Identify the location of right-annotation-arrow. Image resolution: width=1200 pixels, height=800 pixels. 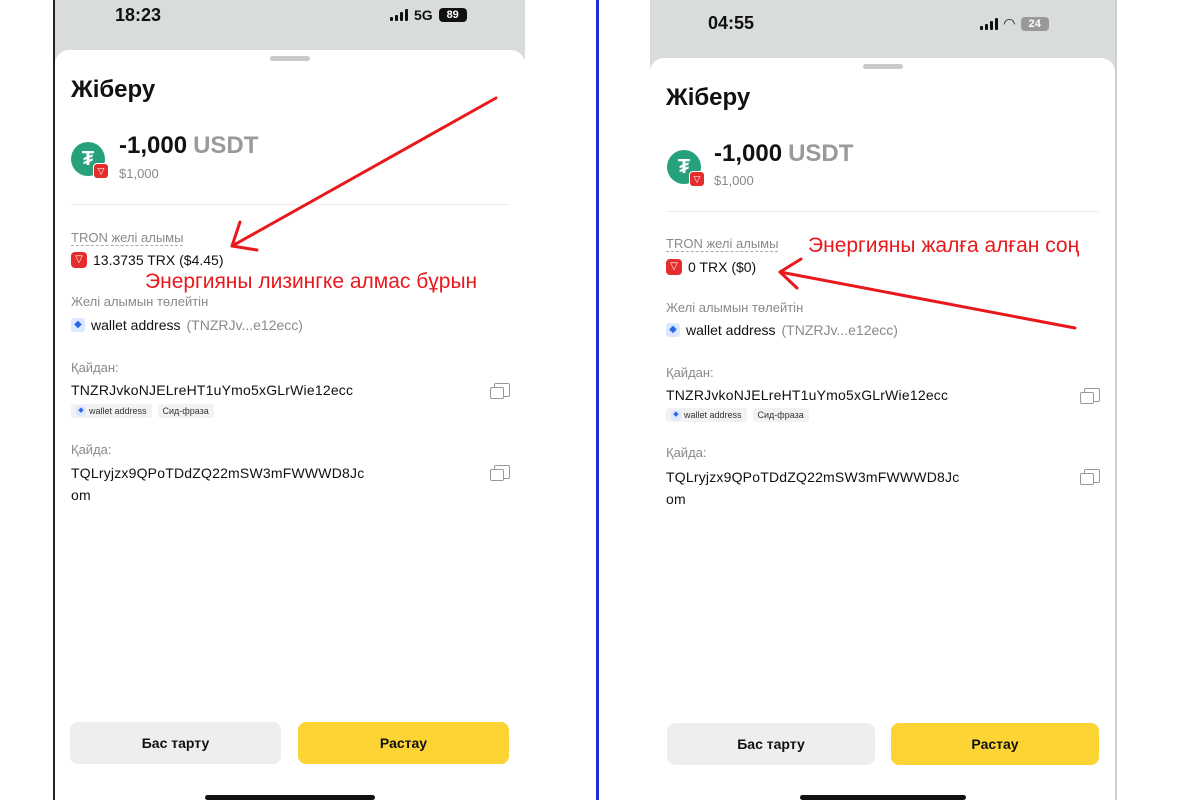
(927, 300).